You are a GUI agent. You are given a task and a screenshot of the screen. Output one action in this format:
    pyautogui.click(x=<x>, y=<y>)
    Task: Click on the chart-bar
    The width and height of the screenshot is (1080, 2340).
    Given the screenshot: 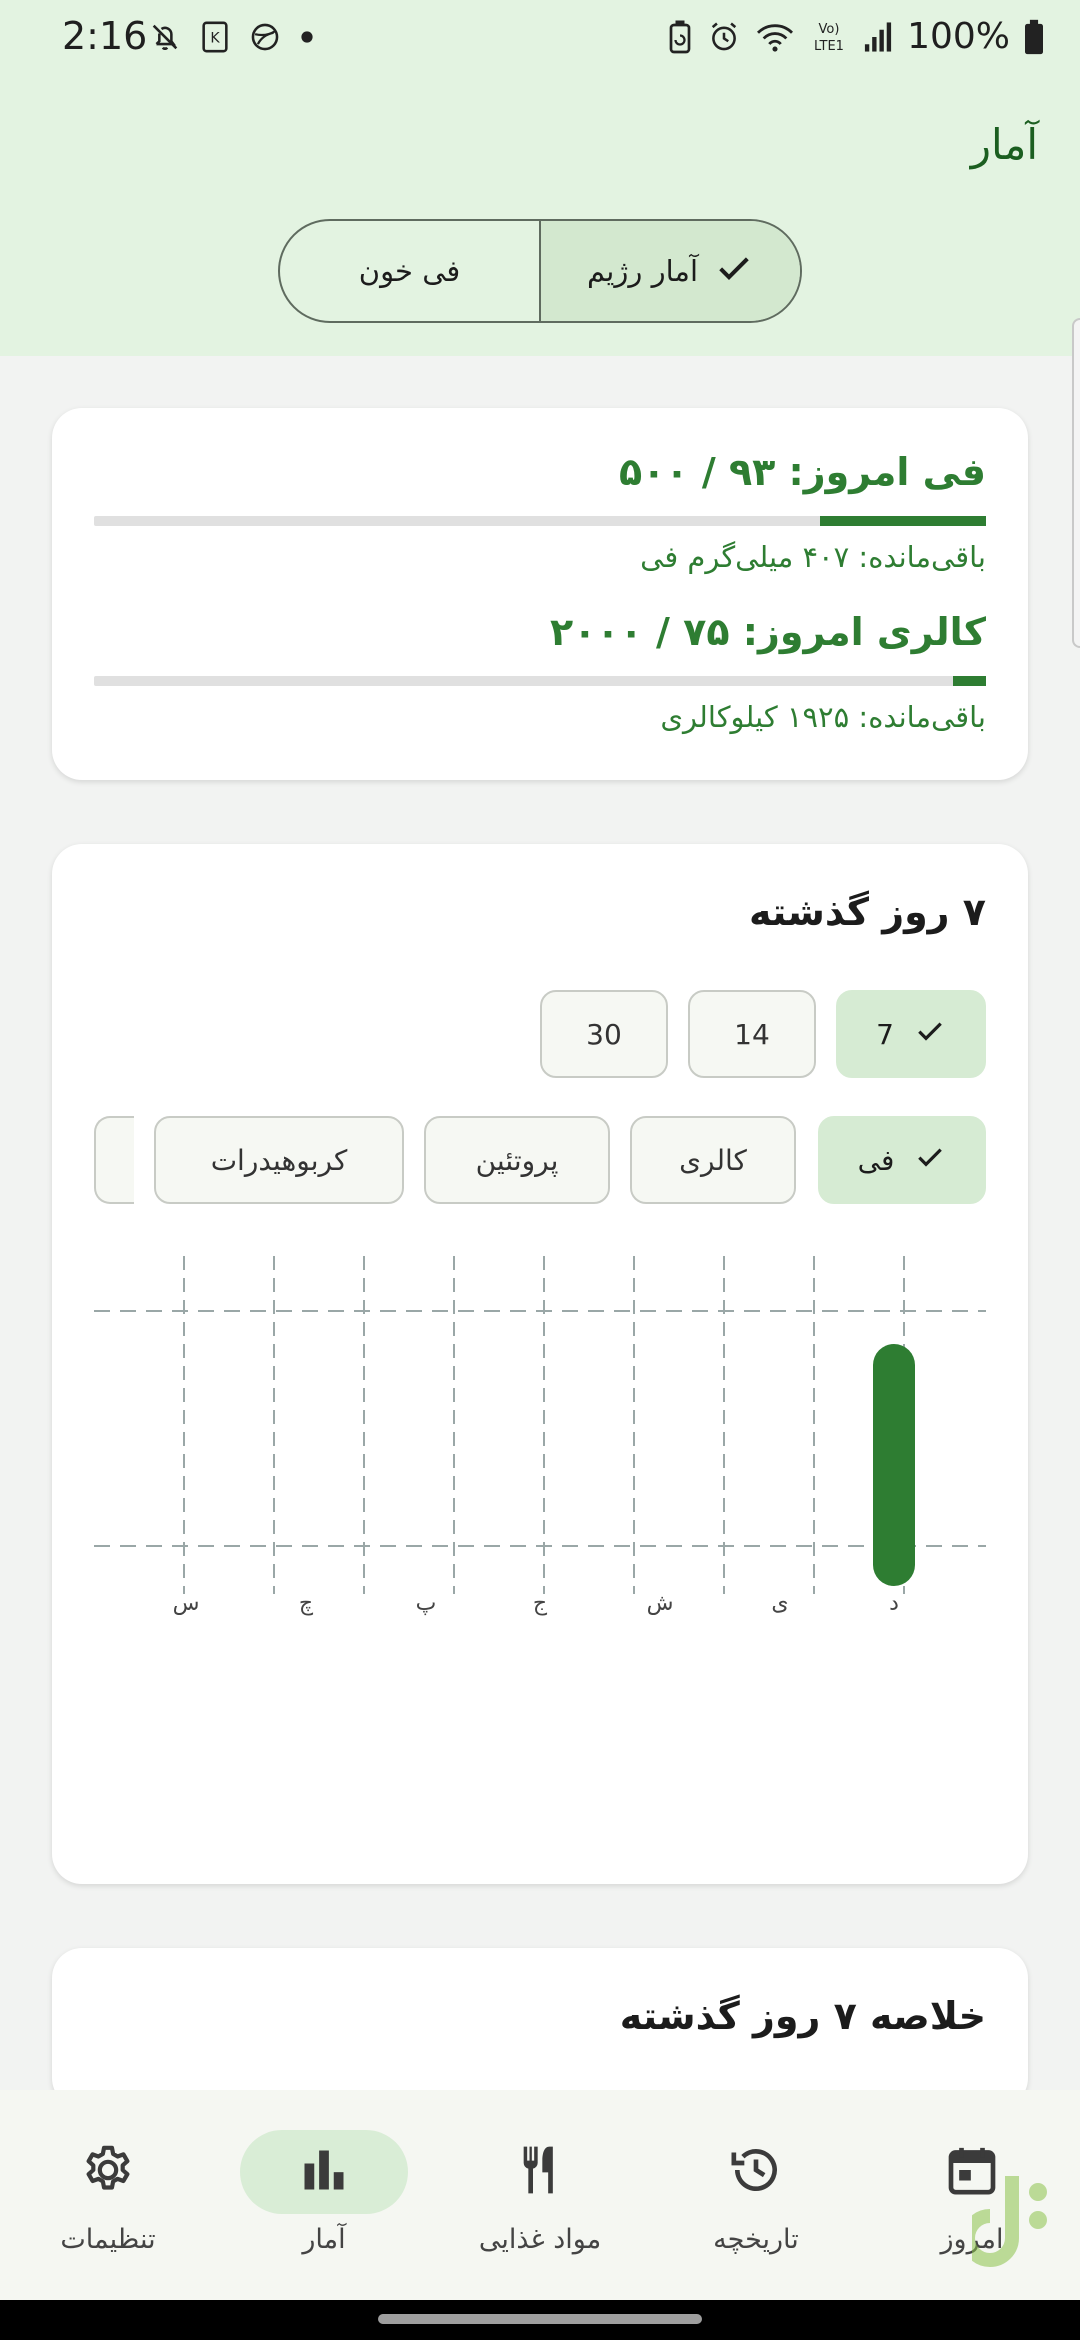 What is the action you would take?
    pyautogui.click(x=894, y=1465)
    